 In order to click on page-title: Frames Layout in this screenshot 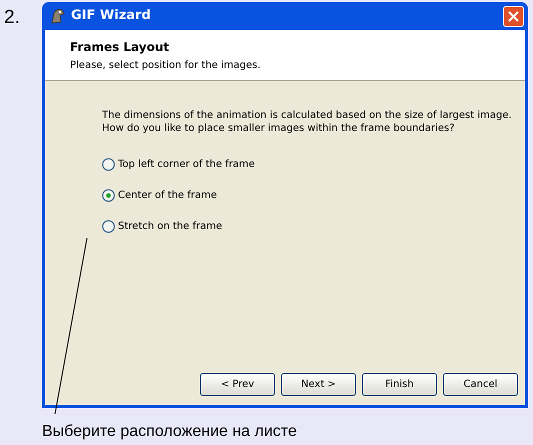, I will do `click(120, 47)`.